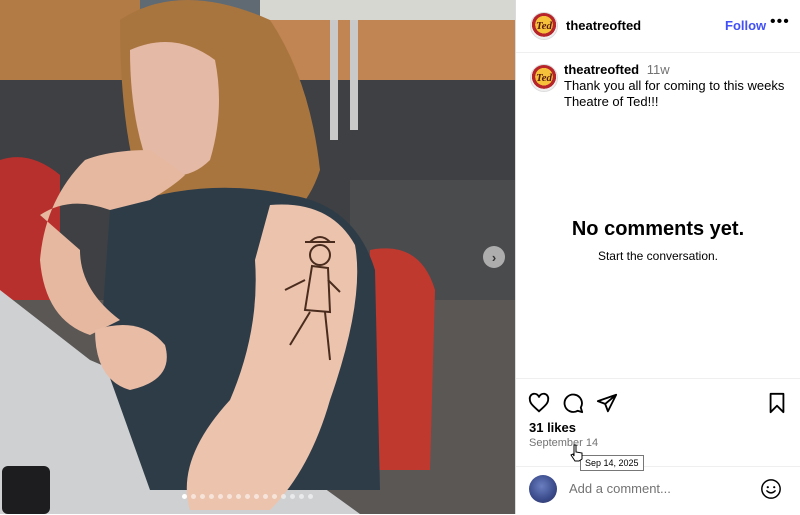  Describe the element at coordinates (552, 427) in the screenshot. I see `likes-count: 31 likes` at that location.